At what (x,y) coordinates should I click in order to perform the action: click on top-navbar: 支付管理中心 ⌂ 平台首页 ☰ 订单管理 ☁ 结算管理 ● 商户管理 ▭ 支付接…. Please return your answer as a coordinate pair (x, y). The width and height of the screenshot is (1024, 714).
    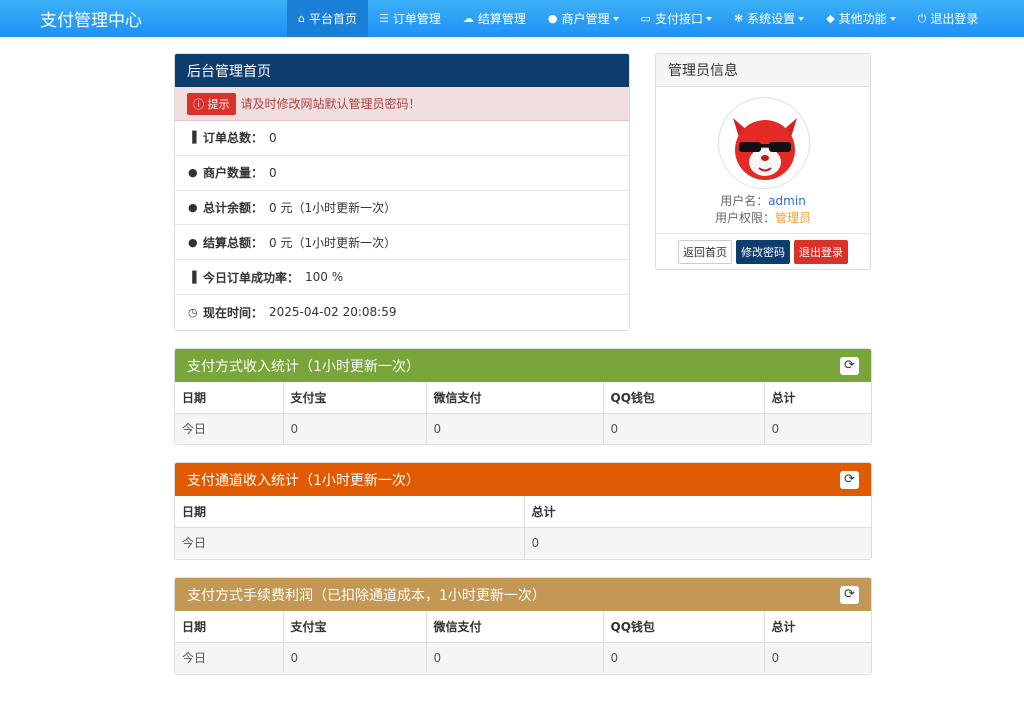
    Looking at the image, I should click on (512, 18).